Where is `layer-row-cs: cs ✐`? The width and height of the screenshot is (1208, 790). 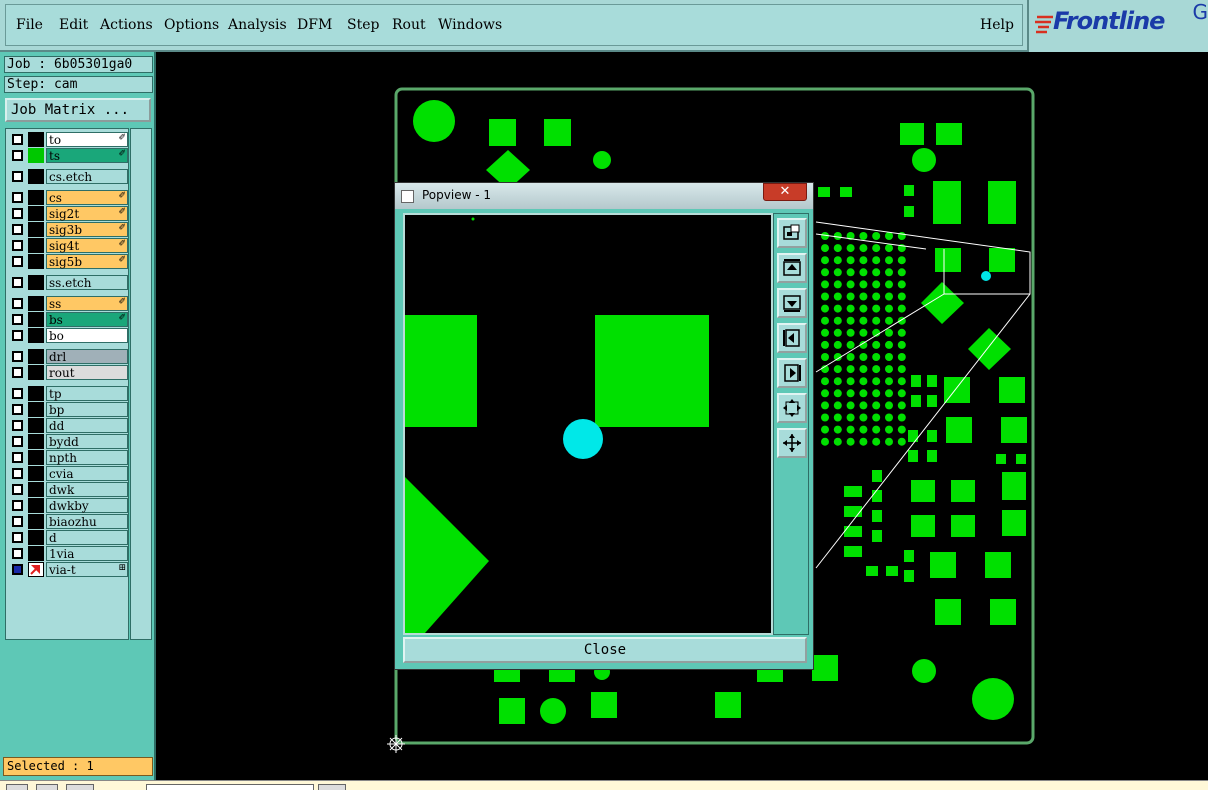 layer-row-cs: cs ✐ is located at coordinates (69, 197).